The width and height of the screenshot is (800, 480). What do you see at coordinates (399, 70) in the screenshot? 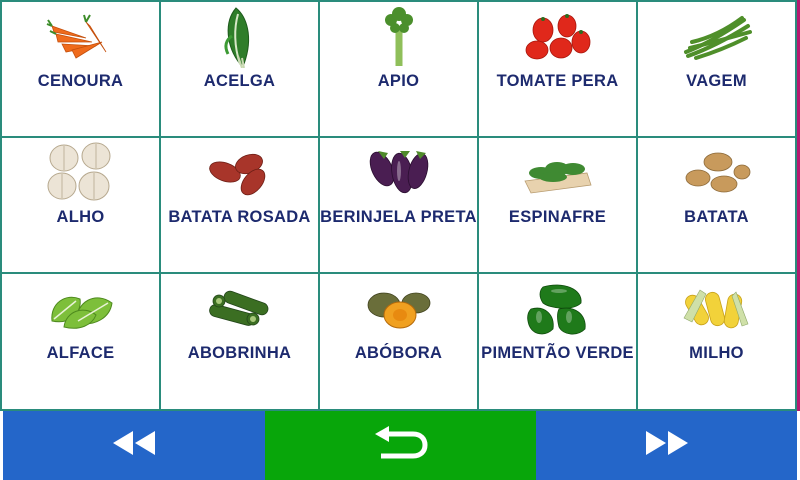
I see `vegetable-cell-apio: APIO` at bounding box center [399, 70].